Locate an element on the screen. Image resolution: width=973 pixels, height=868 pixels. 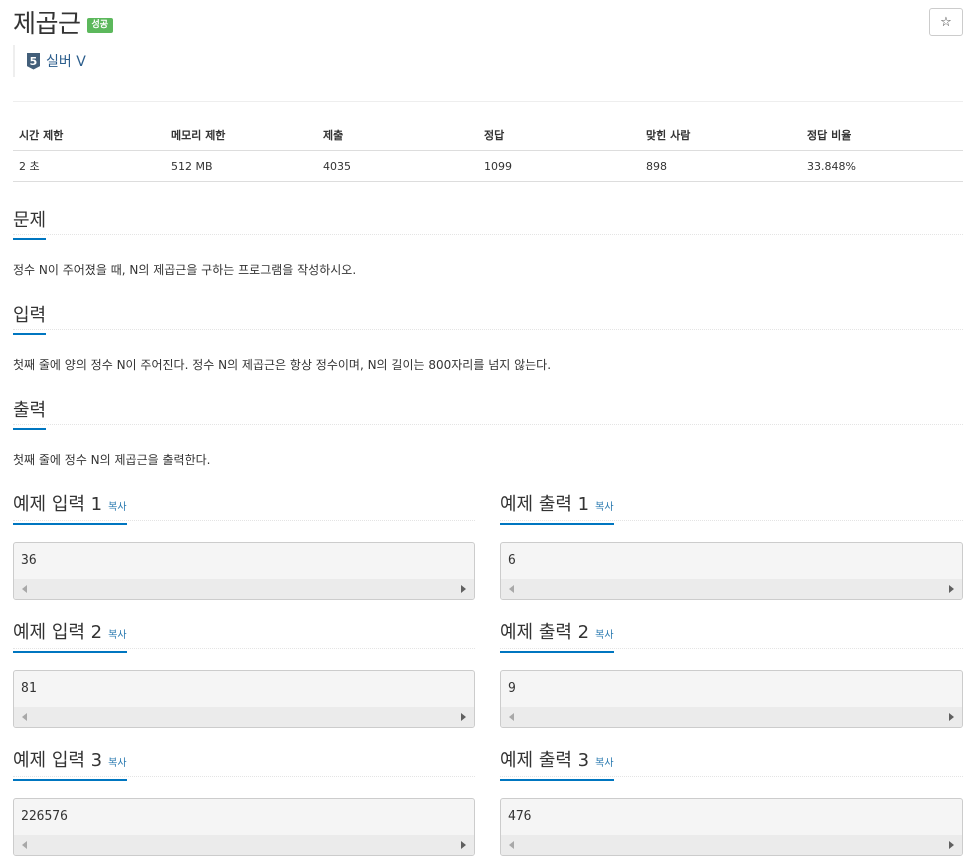
input-heading: 입력 is located at coordinates (30, 318).